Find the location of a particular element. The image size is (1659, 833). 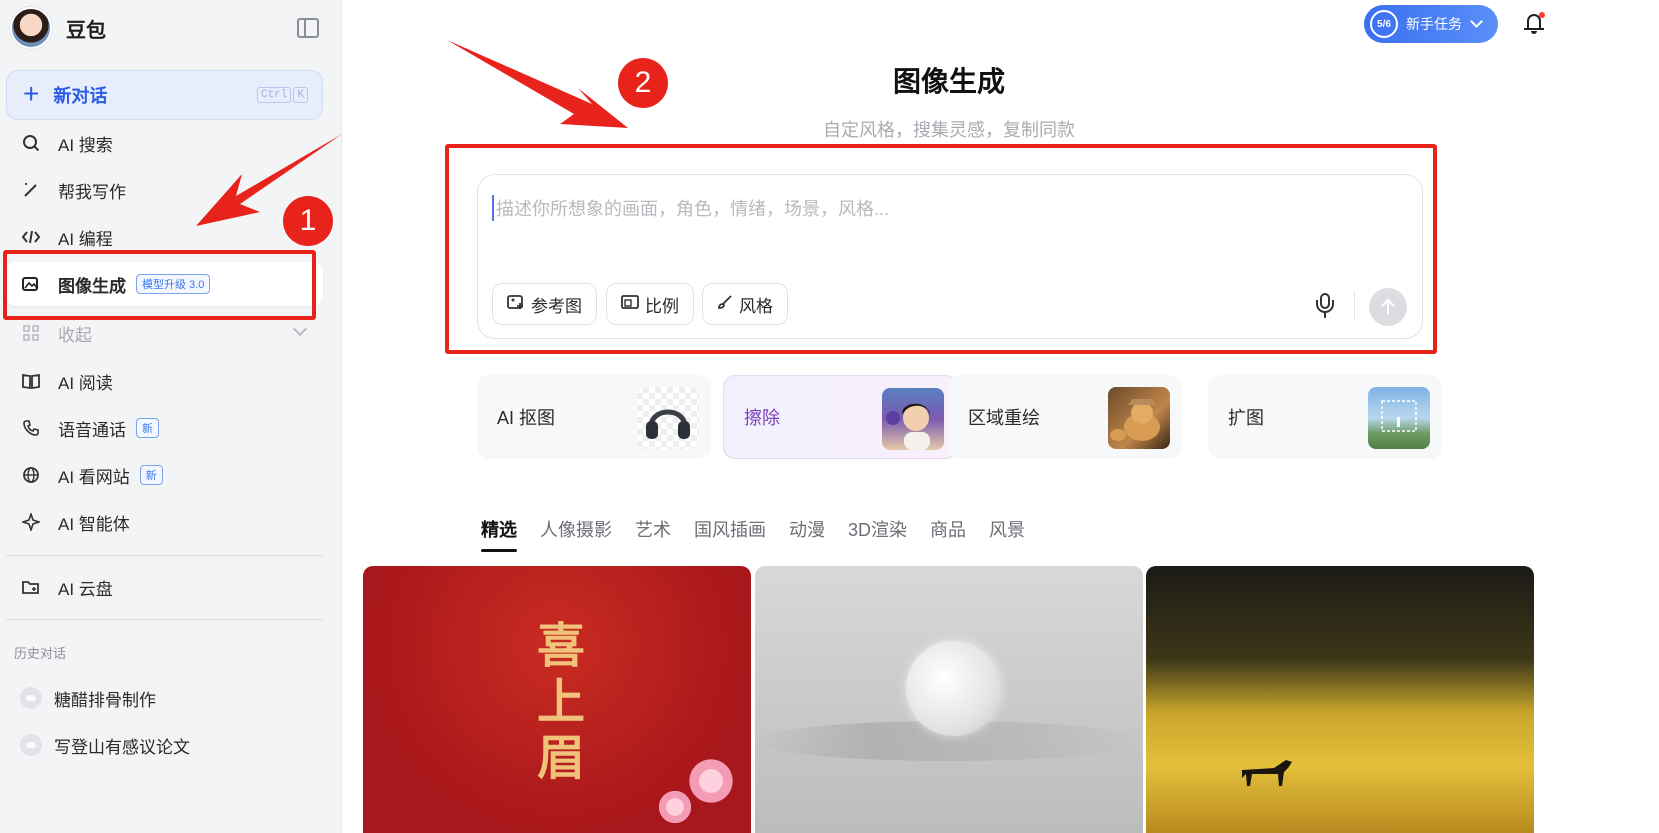

quick-tool-label: 扩图 is located at coordinates (1246, 418).